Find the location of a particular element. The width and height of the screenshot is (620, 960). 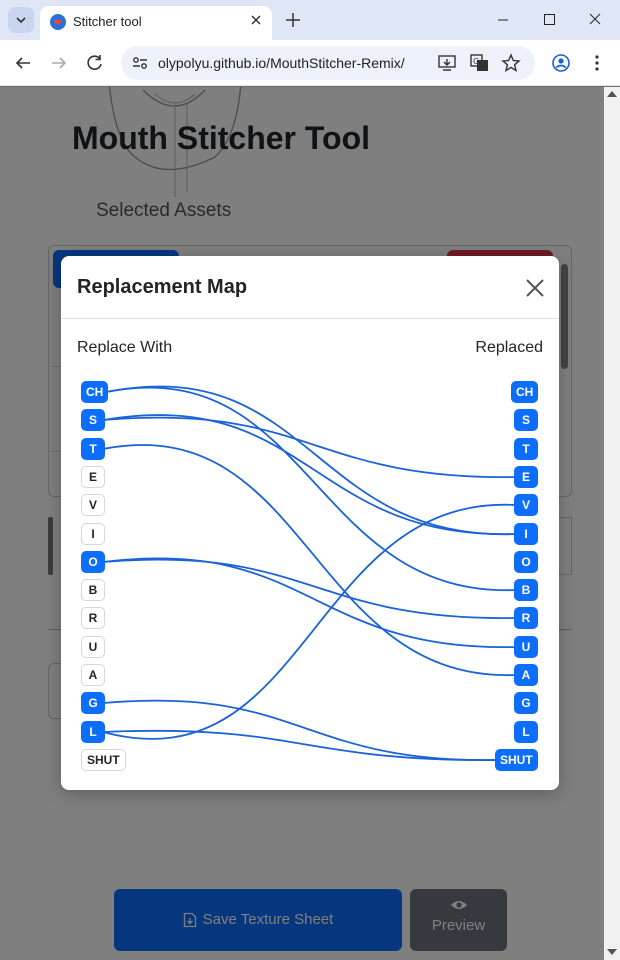

replaced-chip-v: V is located at coordinates (526, 505).